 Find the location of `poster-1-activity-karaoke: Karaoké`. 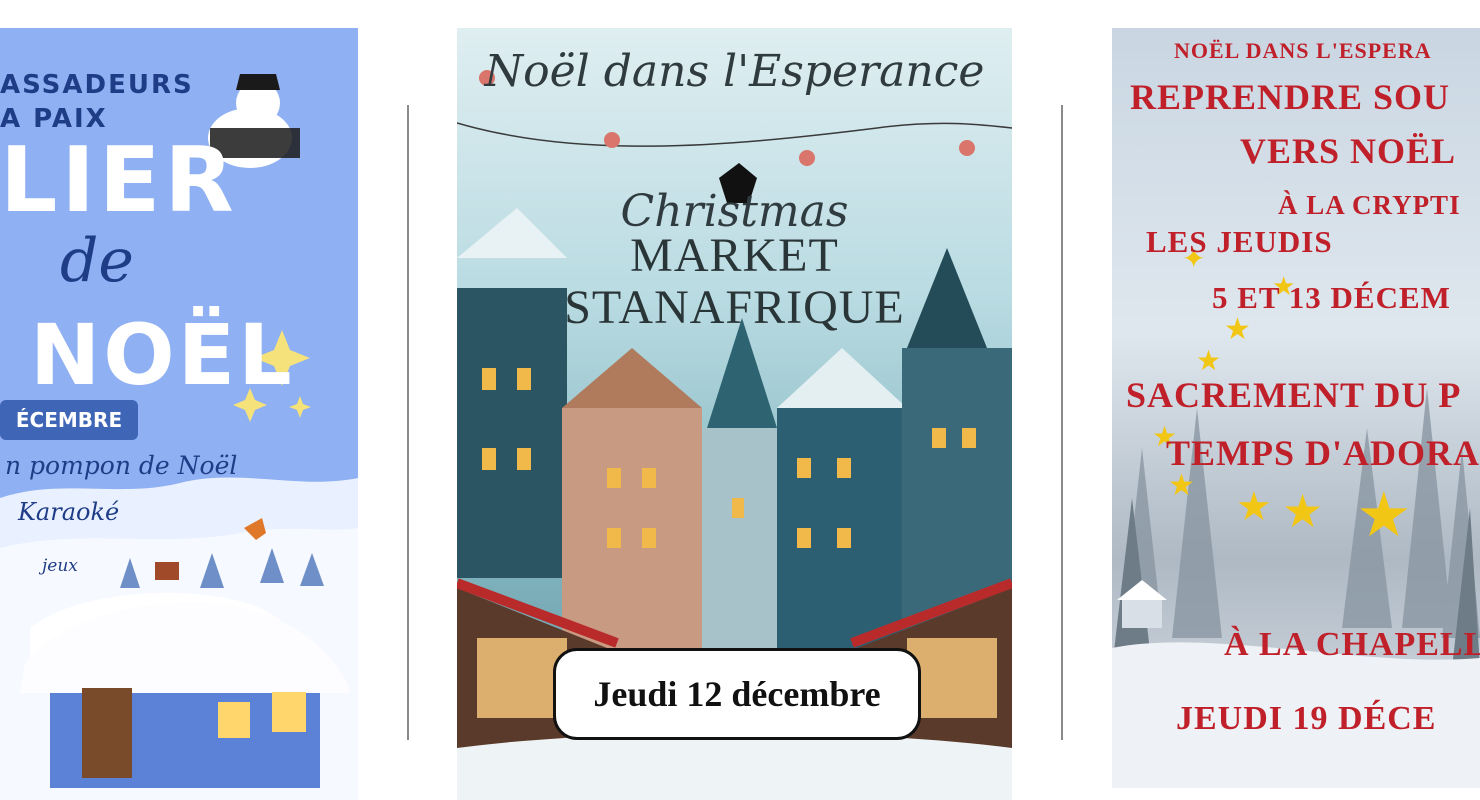

poster-1-activity-karaoke: Karaoké is located at coordinates (69, 512).